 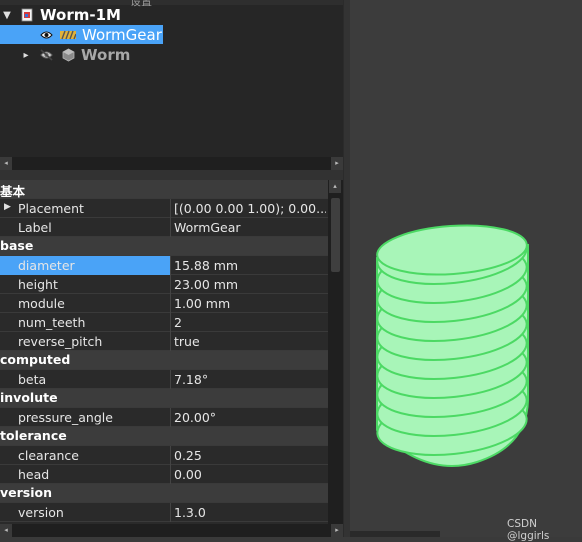 I want to click on tree-horizontal-scrollbar: ◂ ▸, so click(x=171, y=163).